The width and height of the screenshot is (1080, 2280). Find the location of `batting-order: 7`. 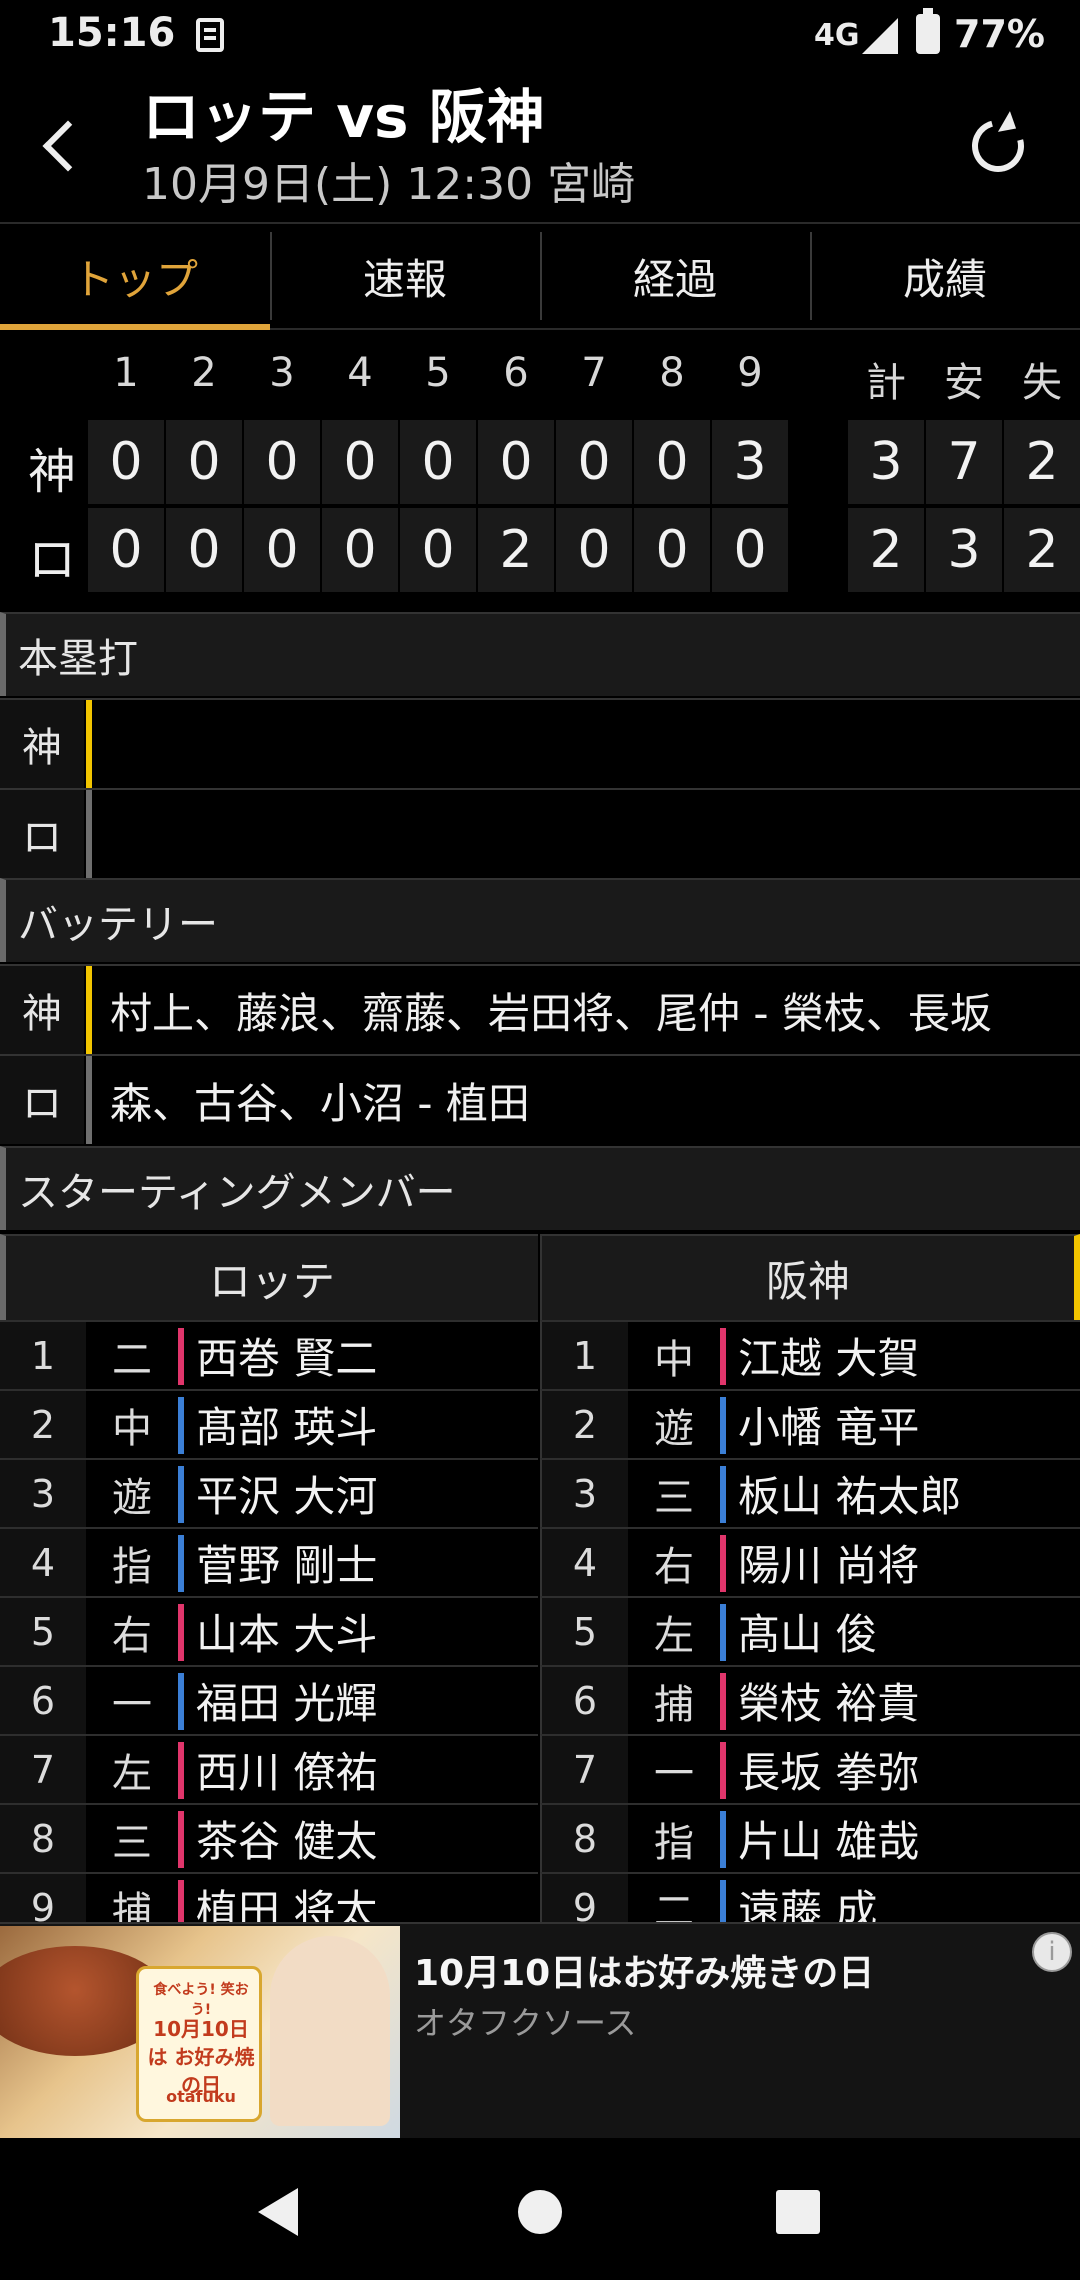

batting-order: 7 is located at coordinates (43, 1769).